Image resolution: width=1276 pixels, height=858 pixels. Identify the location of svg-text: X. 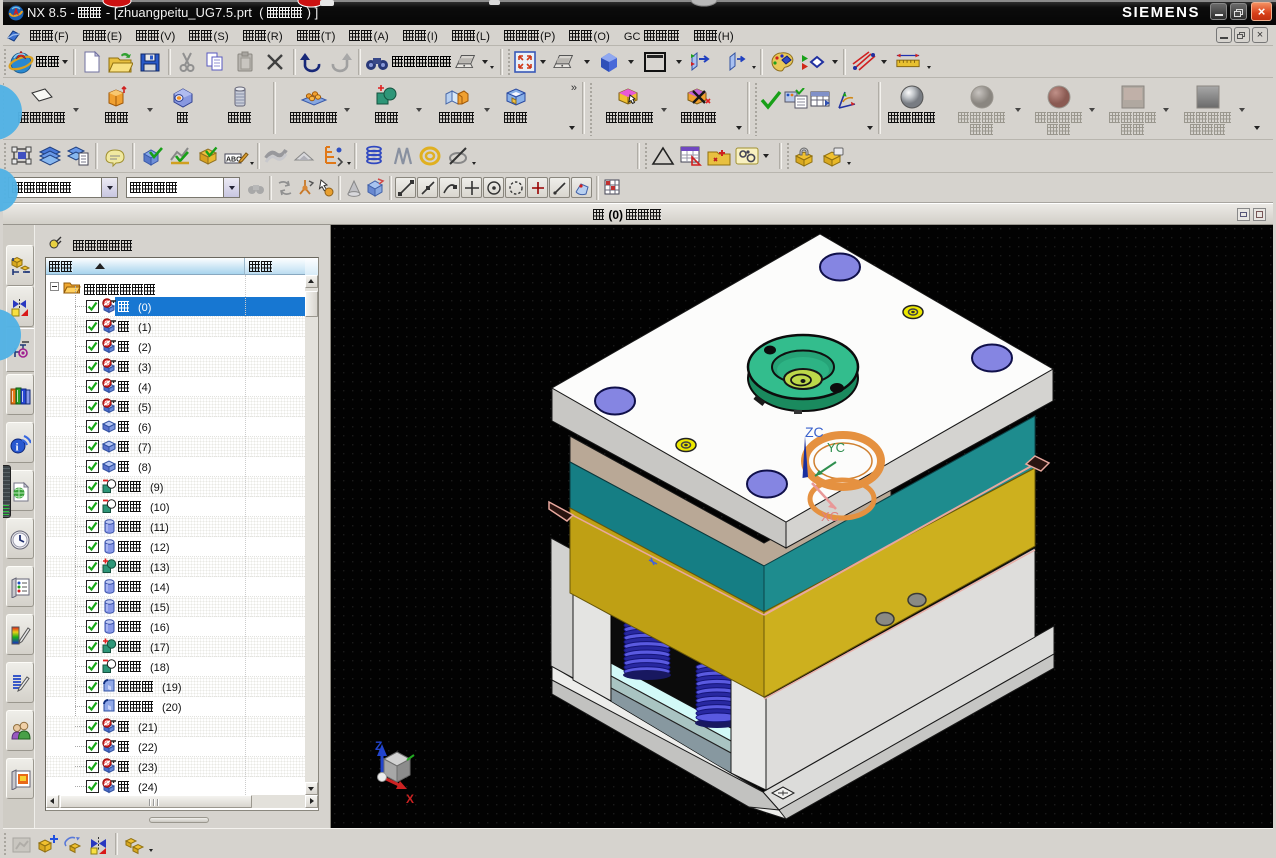
(410, 799).